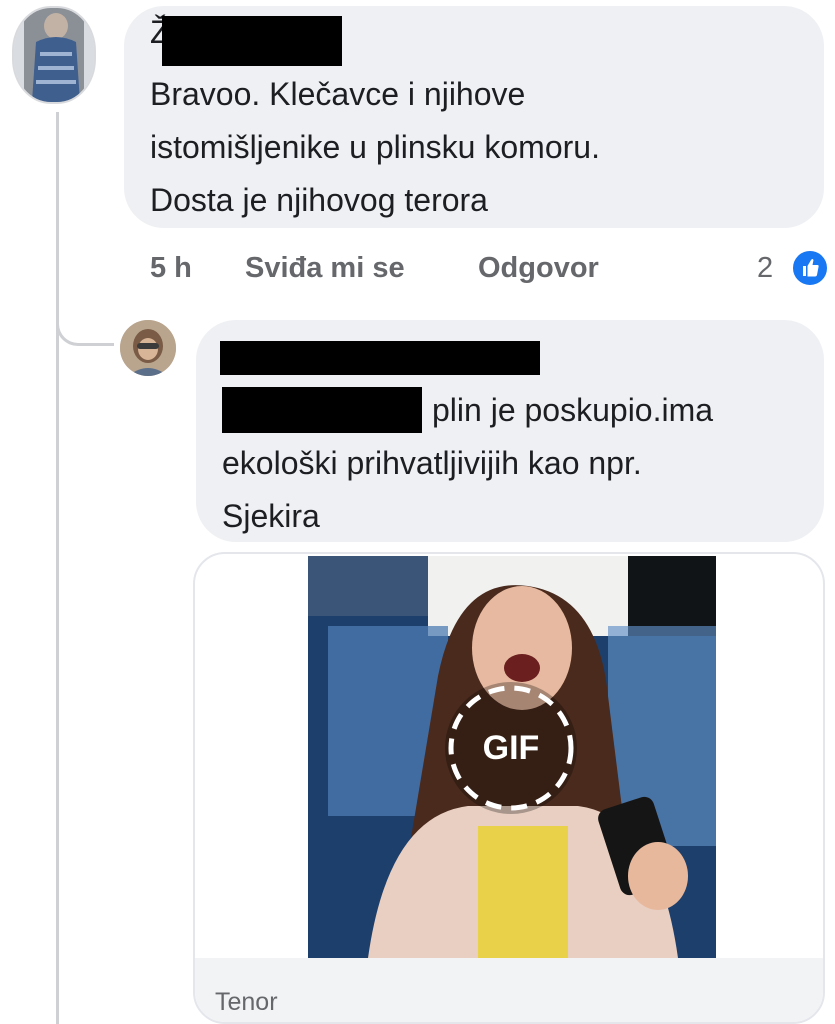  I want to click on thumbs-up-icon, so click(810, 268).